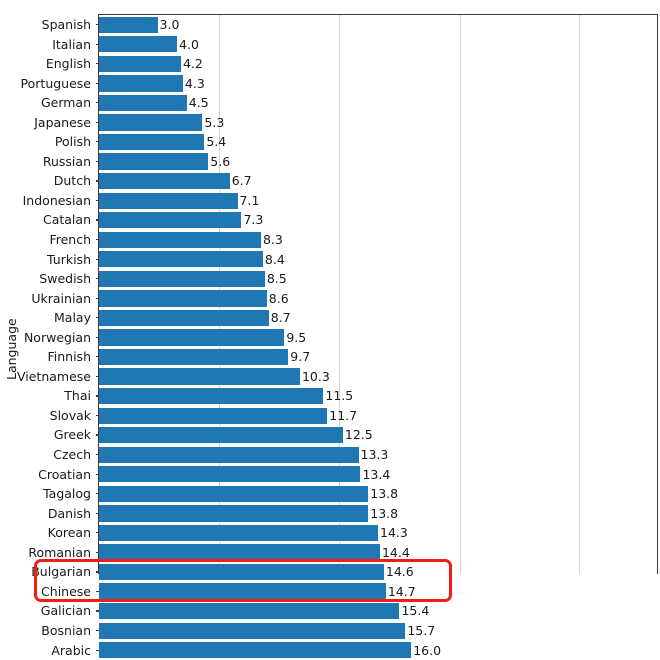 This screenshot has width=660, height=660. Describe the element at coordinates (74, 240) in the screenshot. I see `y-tick-label-french: French` at that location.